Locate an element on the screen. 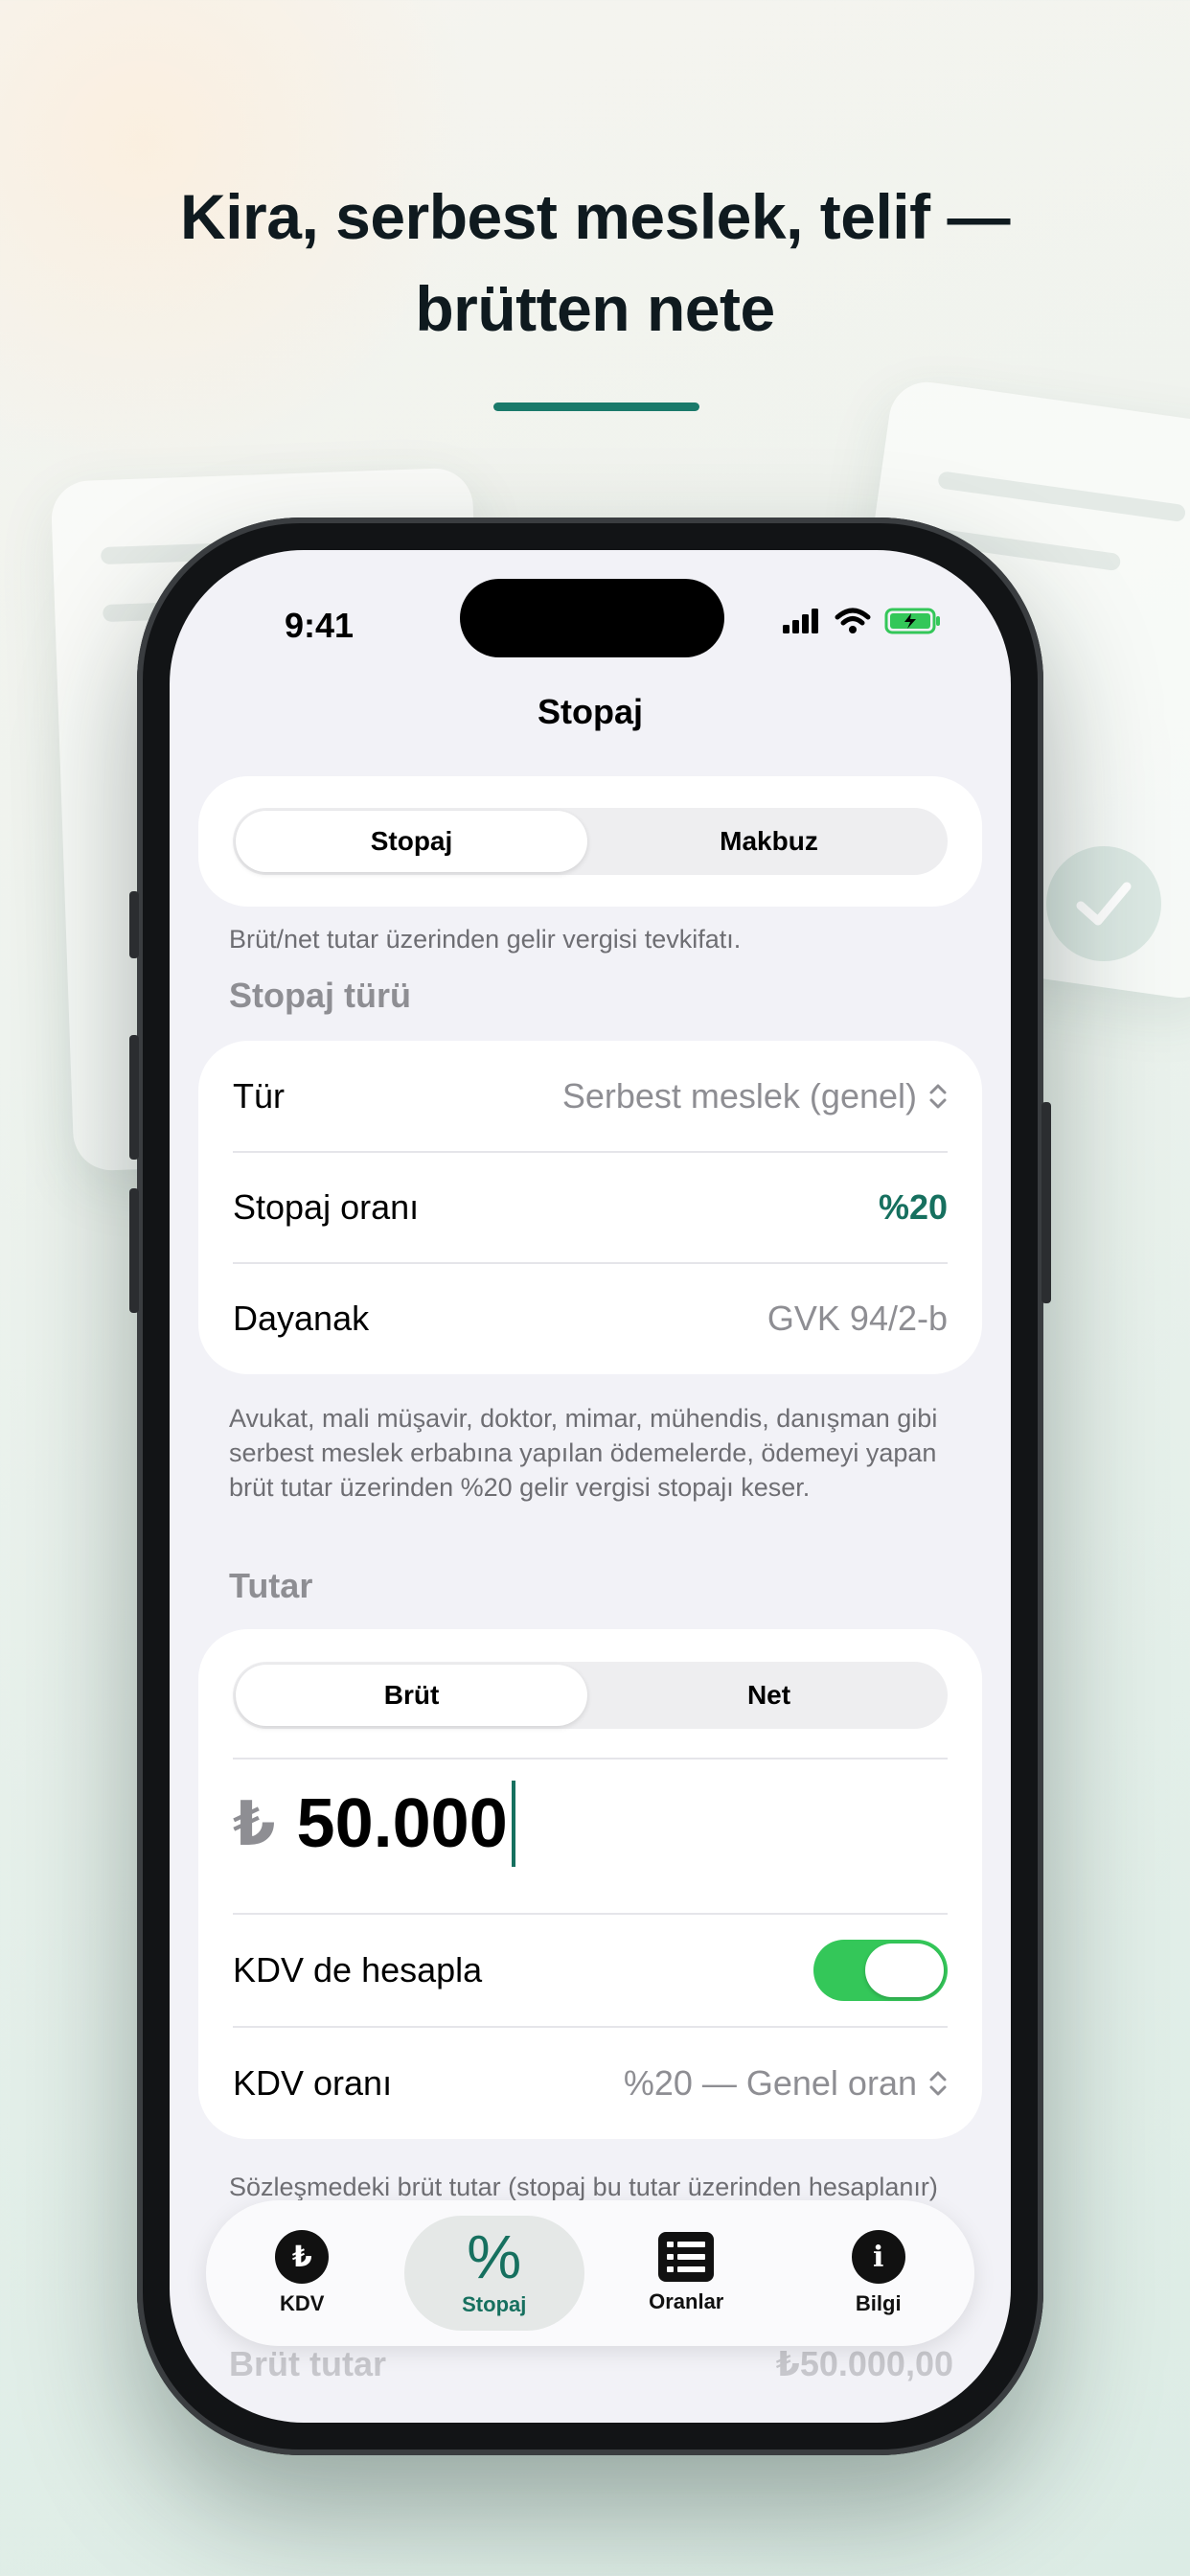 Image resolution: width=1190 pixels, height=2576 pixels. tab-oranlar: Oranlar is located at coordinates (686, 2273).